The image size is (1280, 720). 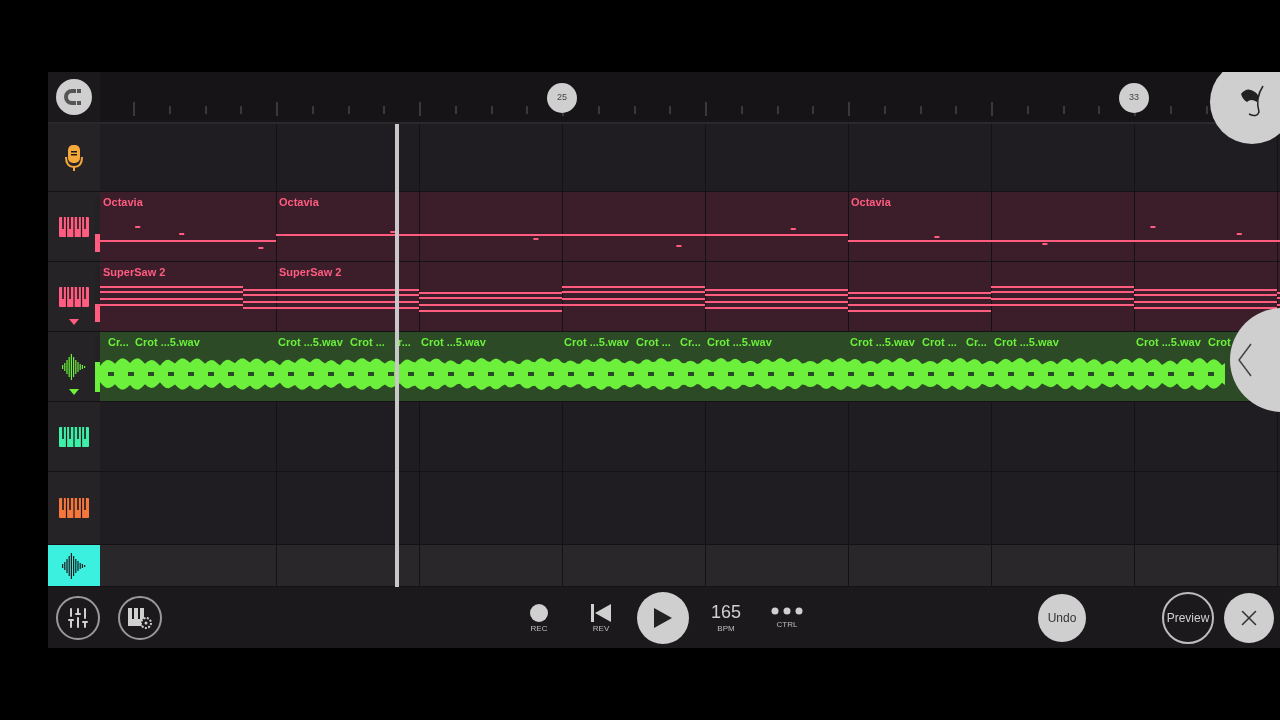 What do you see at coordinates (562, 98) in the screenshot?
I see `bar-marker: 25` at bounding box center [562, 98].